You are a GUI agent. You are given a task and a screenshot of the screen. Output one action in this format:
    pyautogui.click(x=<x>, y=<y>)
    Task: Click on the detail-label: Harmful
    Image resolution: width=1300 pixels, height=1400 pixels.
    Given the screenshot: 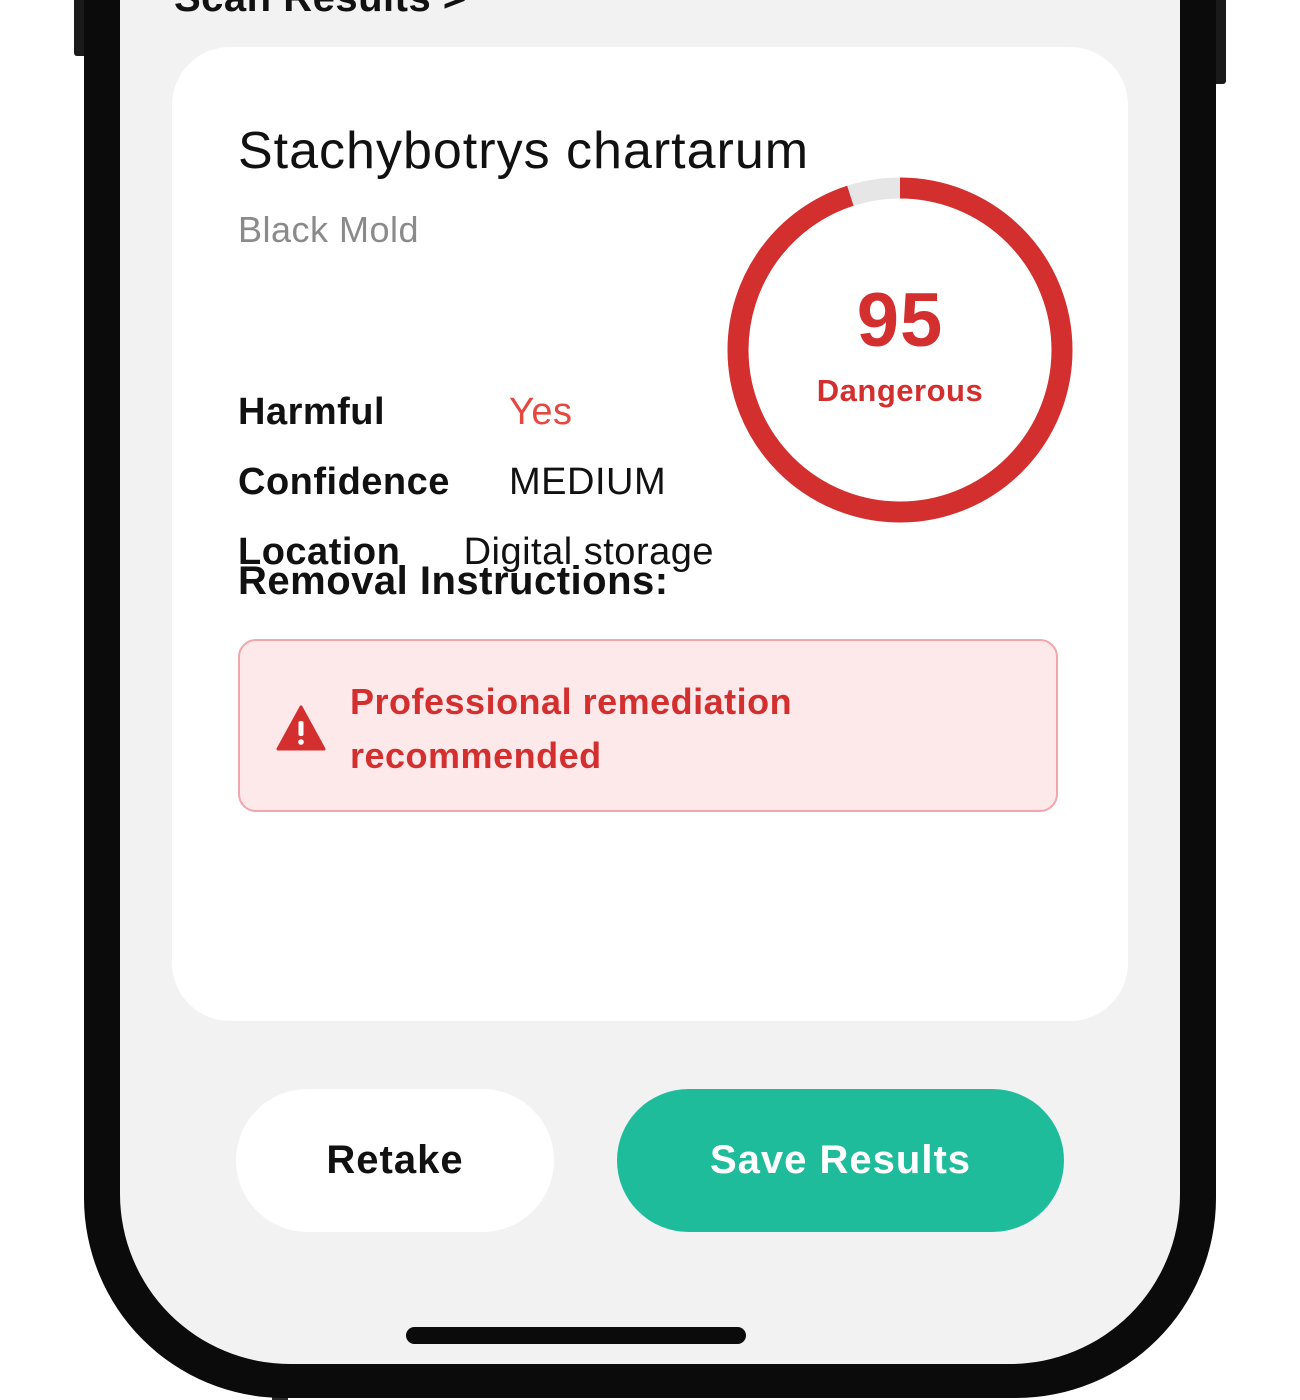 What is the action you would take?
    pyautogui.click(x=312, y=411)
    